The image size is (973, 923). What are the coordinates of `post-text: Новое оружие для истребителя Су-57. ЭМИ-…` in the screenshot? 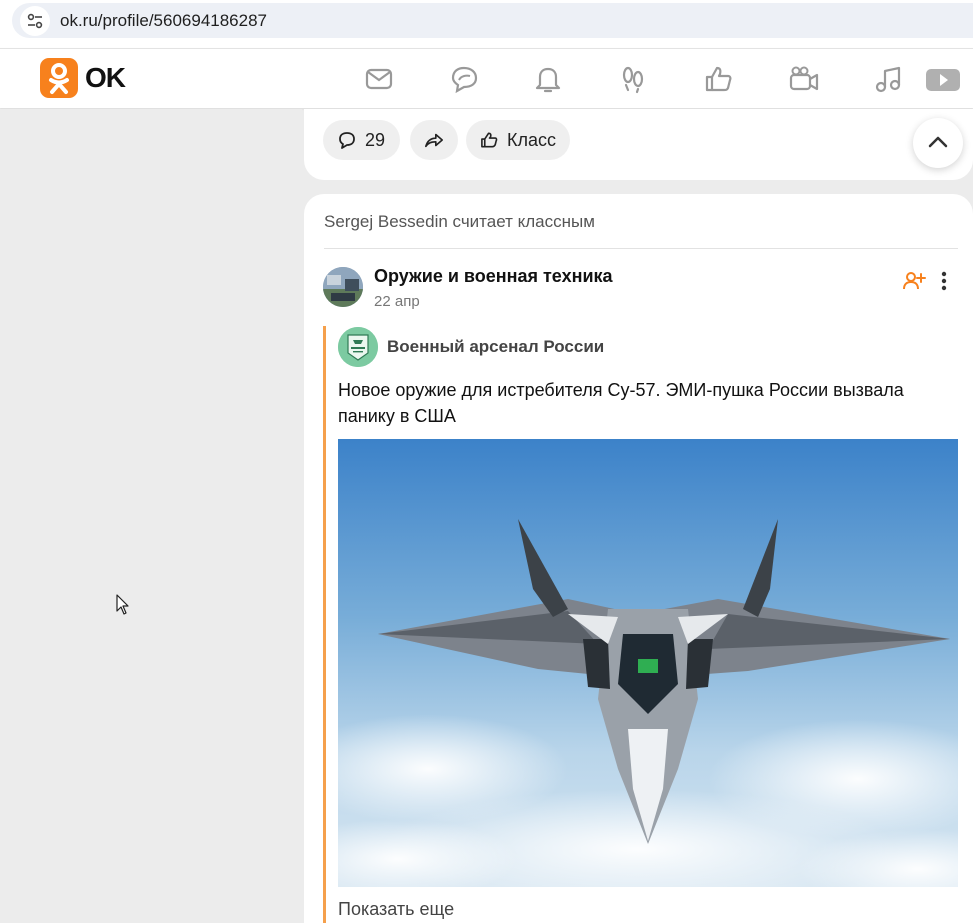 It's located at (647, 403).